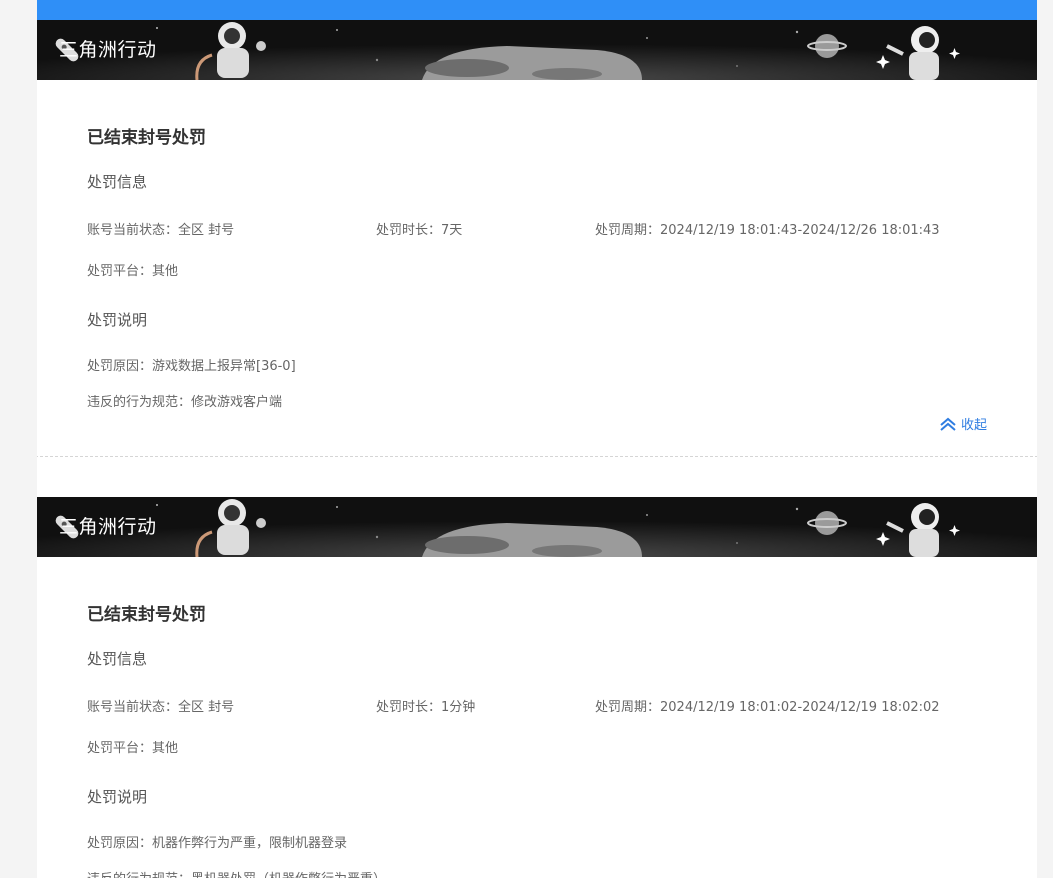  I want to click on penalty-duration: 处罚时长：1分钟, so click(426, 707).